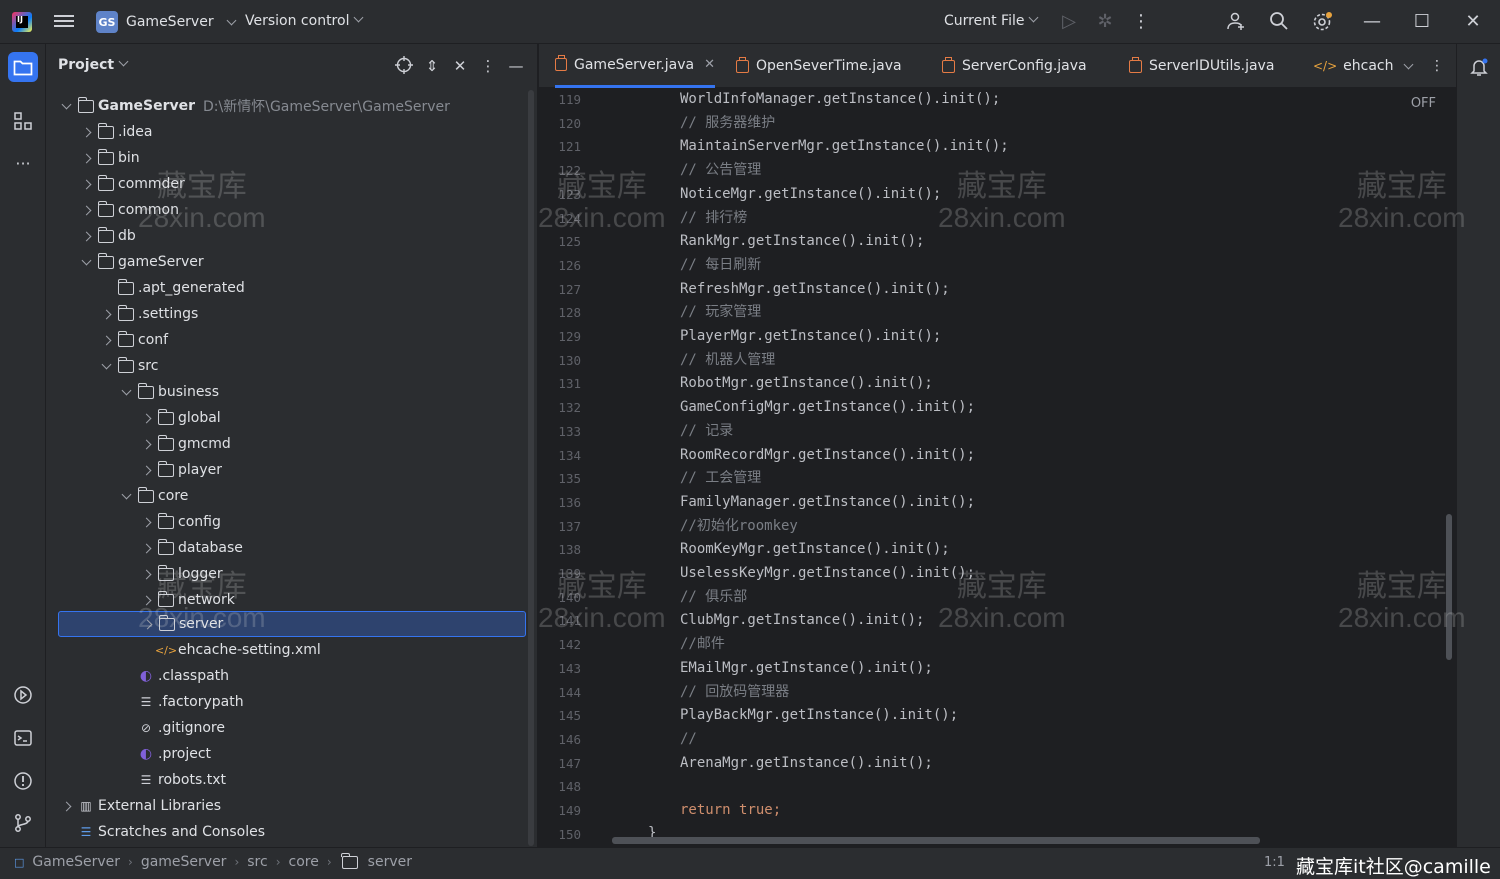 This screenshot has height=879, width=1500. I want to click on tab-gameserver-java: GameServer.java ✕, so click(635, 66).